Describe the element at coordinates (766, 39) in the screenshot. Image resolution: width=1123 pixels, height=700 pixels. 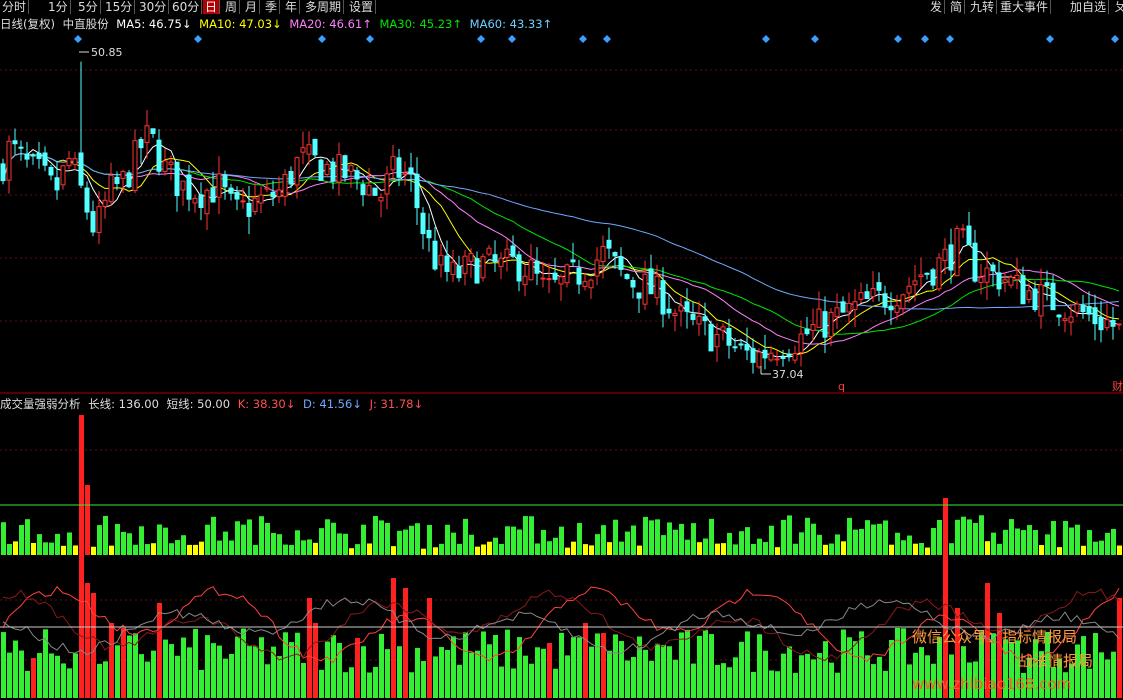
I see `event-diamond` at that location.